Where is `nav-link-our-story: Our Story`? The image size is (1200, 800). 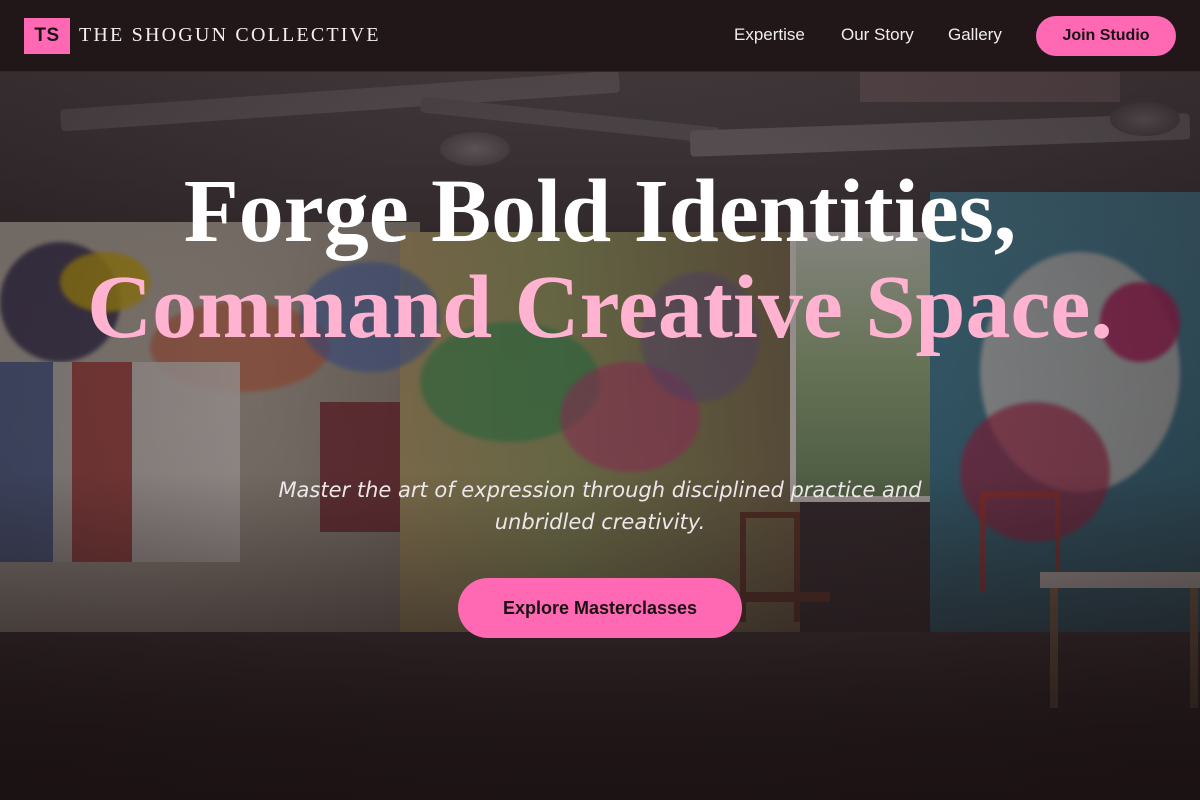 nav-link-our-story: Our Story is located at coordinates (877, 35).